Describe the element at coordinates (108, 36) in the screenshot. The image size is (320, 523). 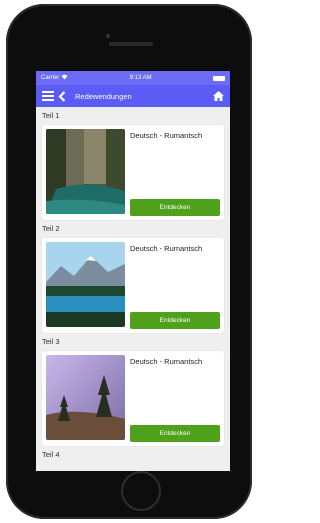
I see `front-camera` at that location.